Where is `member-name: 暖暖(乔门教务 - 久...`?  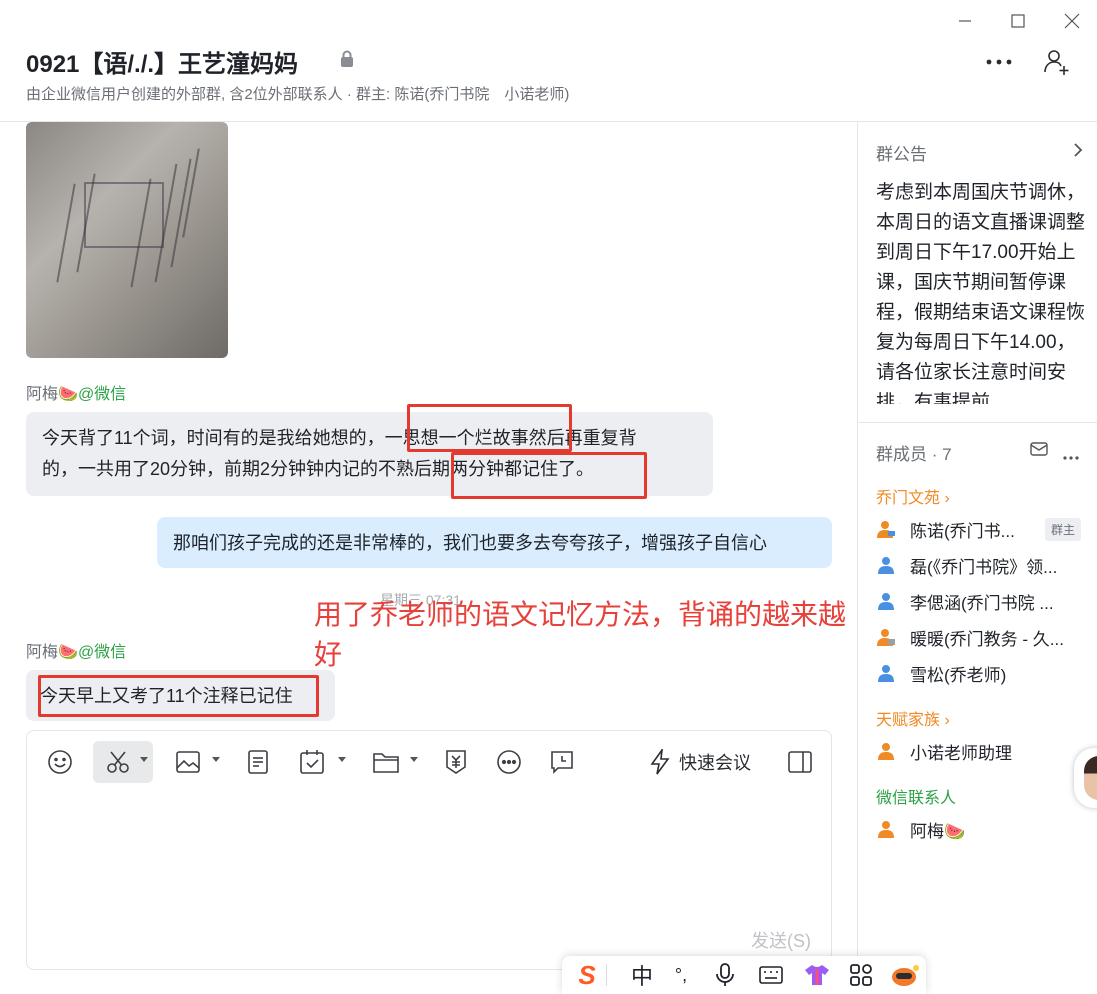 member-name: 暖暖(乔门教务 - 久... is located at coordinates (987, 639).